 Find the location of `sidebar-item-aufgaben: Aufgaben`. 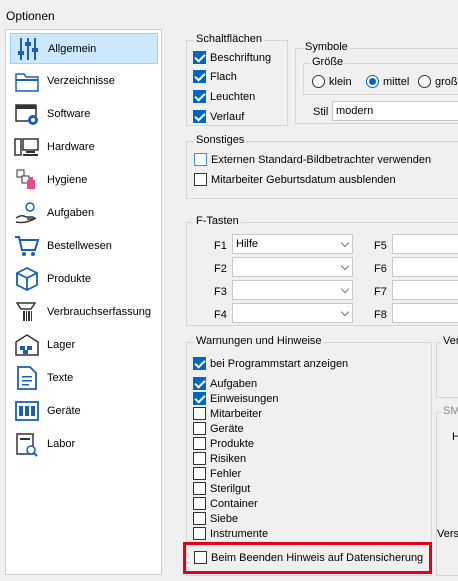

sidebar-item-aufgaben: Aufgaben is located at coordinates (84, 213).